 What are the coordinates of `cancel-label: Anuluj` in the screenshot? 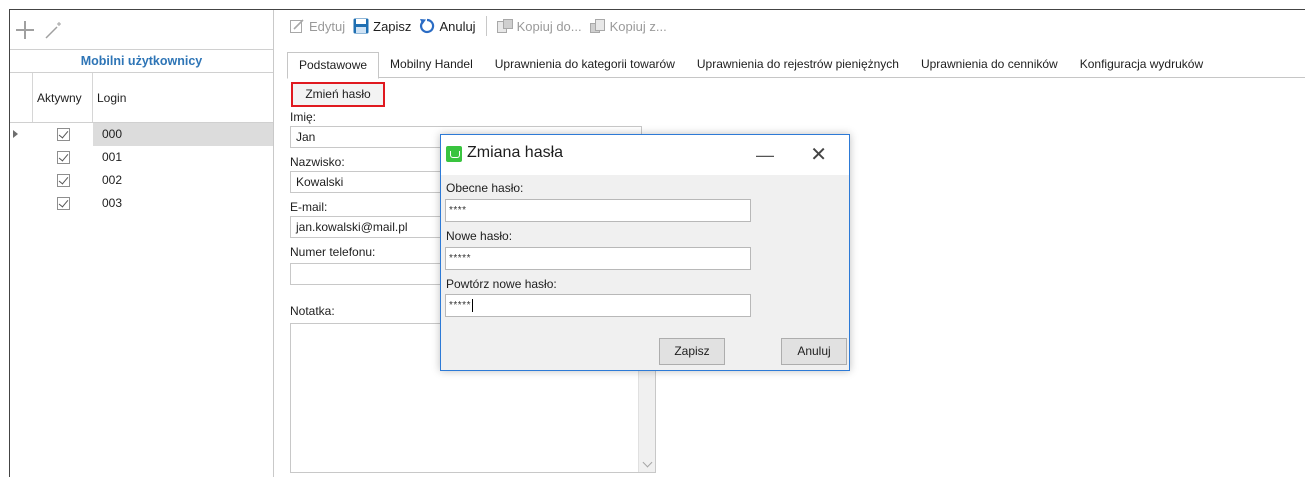 It's located at (457, 26).